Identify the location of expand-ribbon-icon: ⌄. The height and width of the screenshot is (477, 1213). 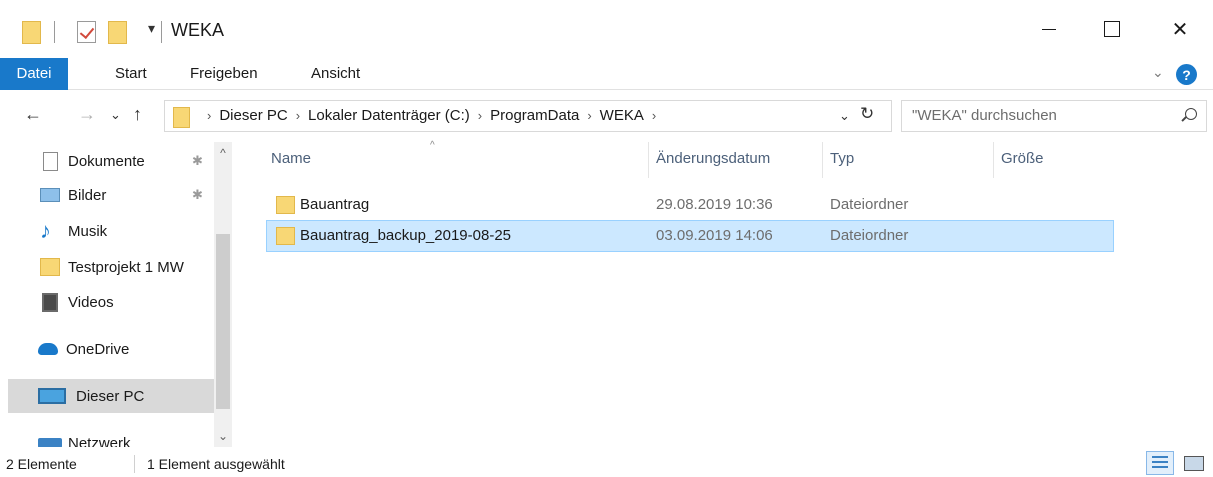
(1158, 72).